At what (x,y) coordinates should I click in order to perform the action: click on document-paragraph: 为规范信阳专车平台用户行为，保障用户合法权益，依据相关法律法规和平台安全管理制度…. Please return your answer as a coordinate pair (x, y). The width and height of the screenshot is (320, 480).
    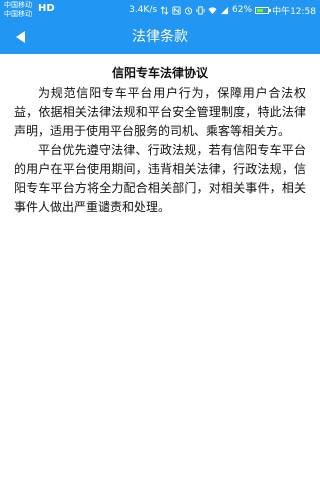
    Looking at the image, I should click on (160, 112).